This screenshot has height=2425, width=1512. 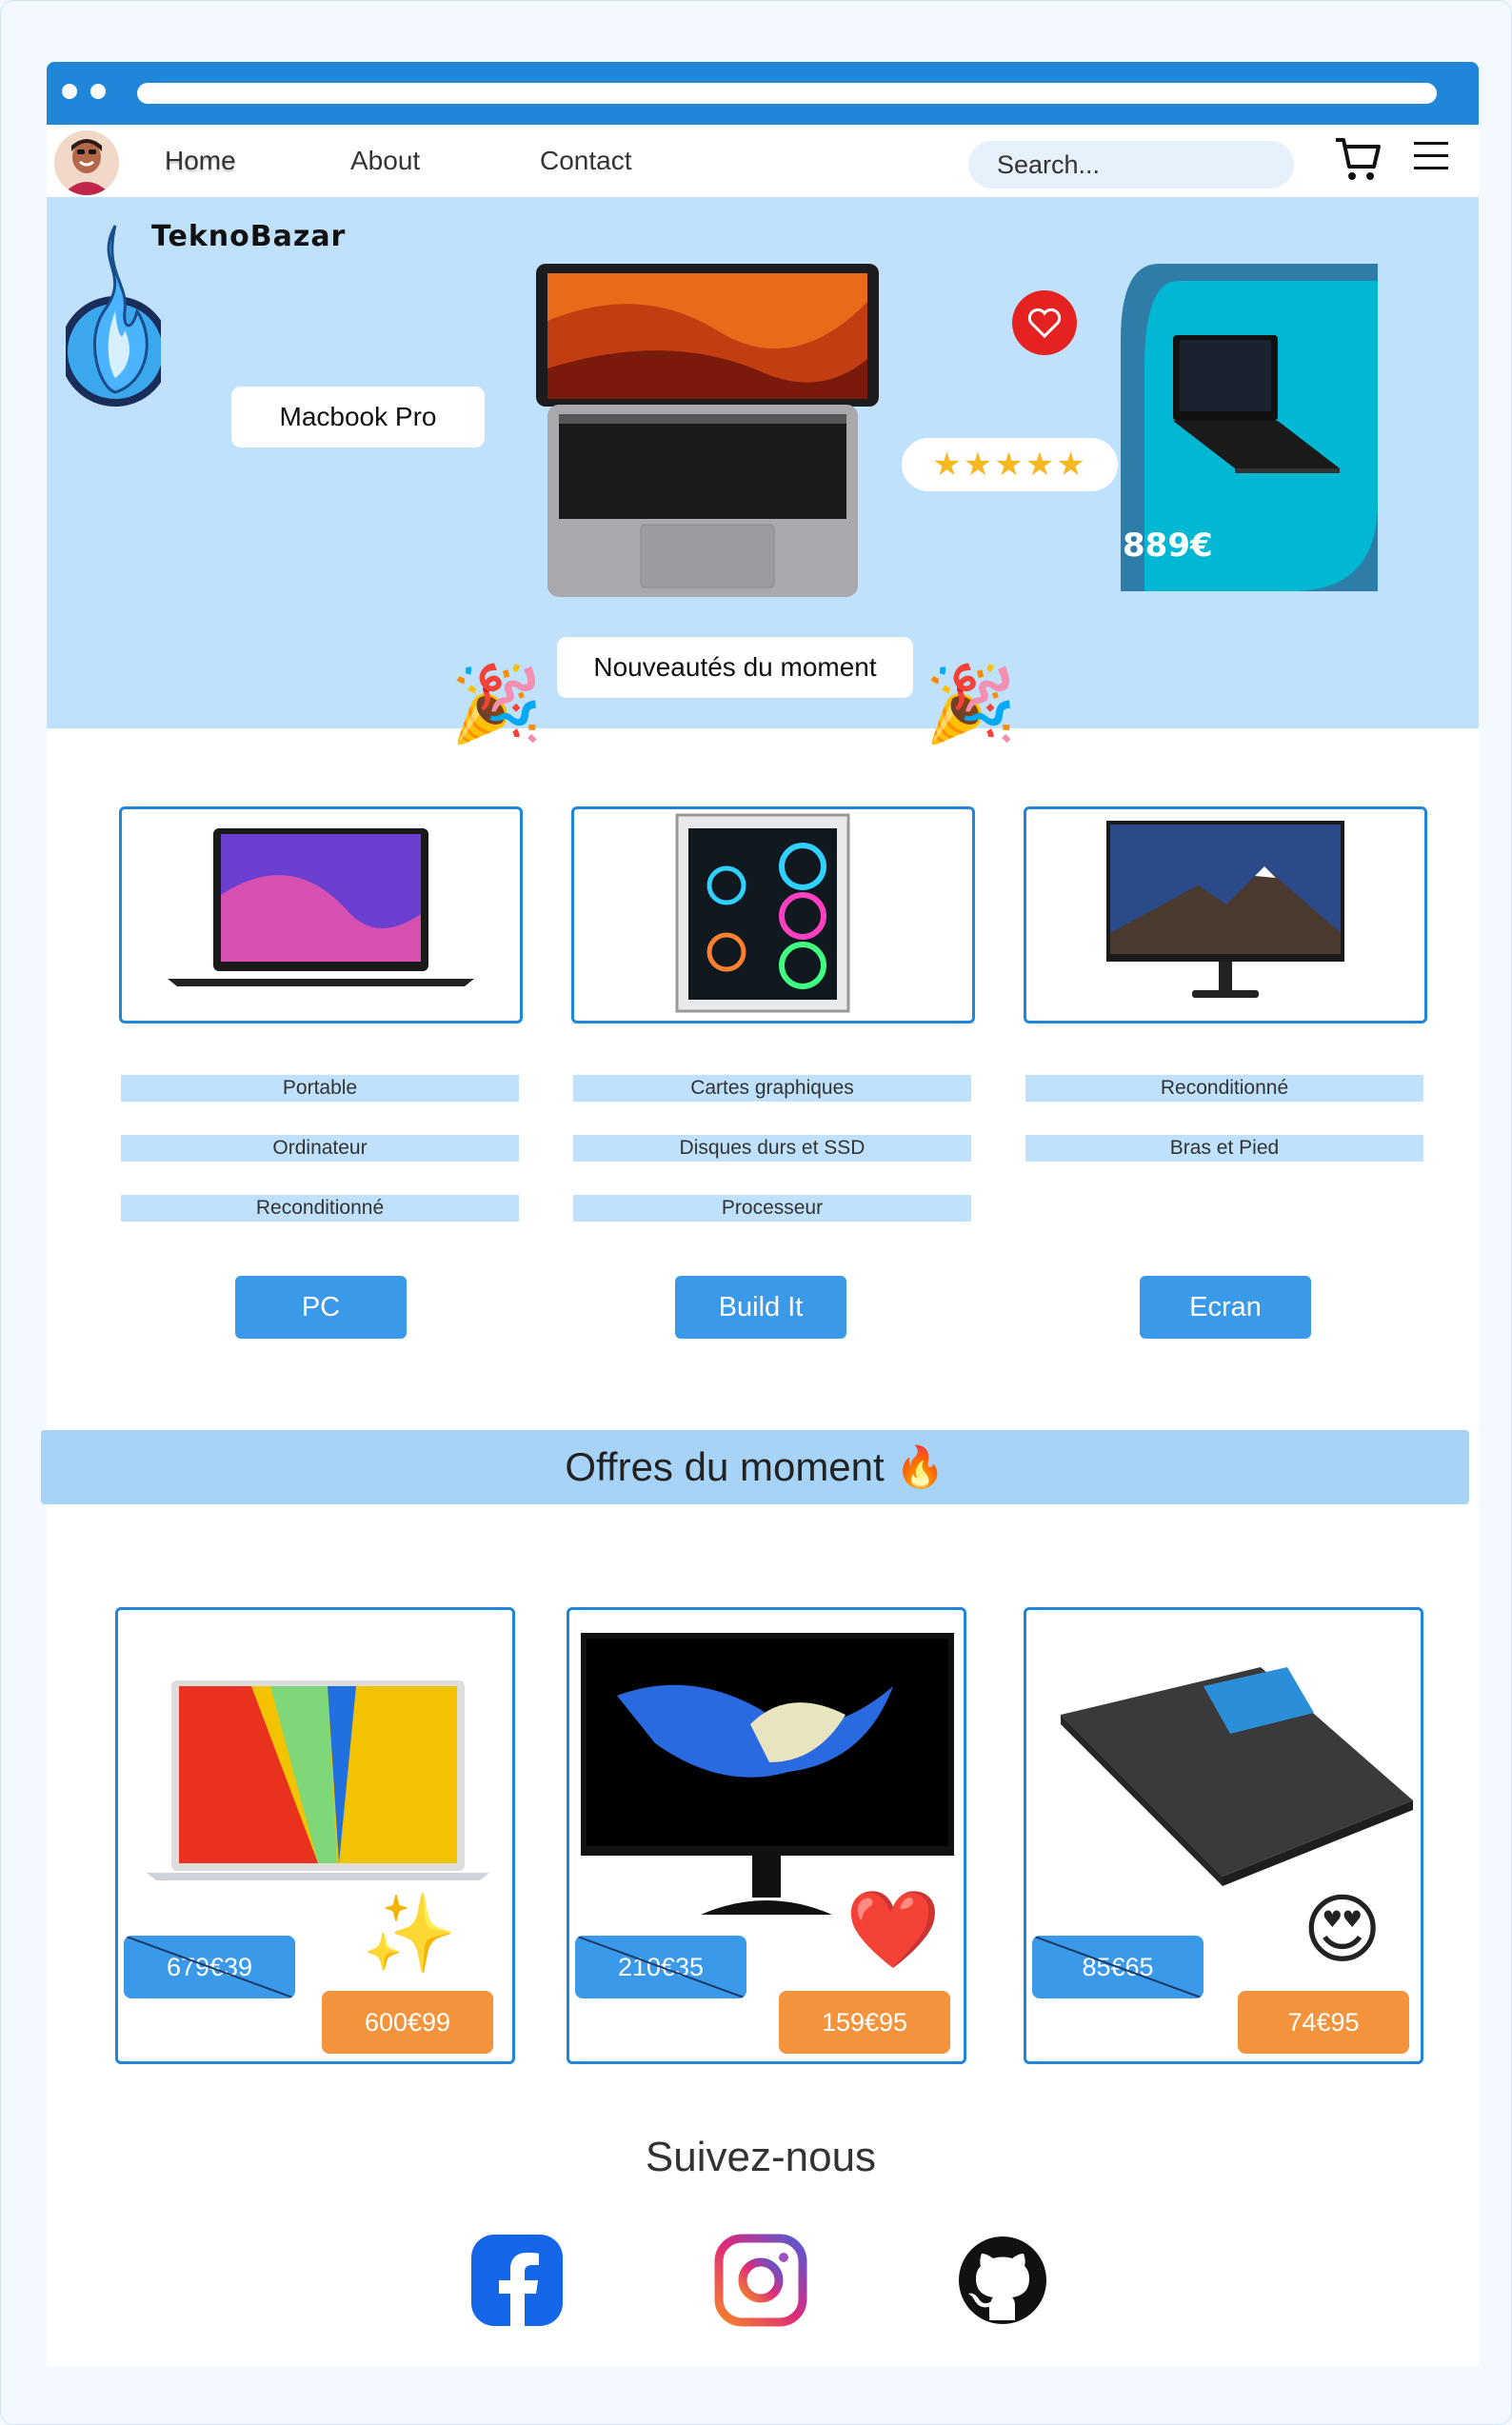 What do you see at coordinates (321, 1307) in the screenshot?
I see `pc-button: PC` at bounding box center [321, 1307].